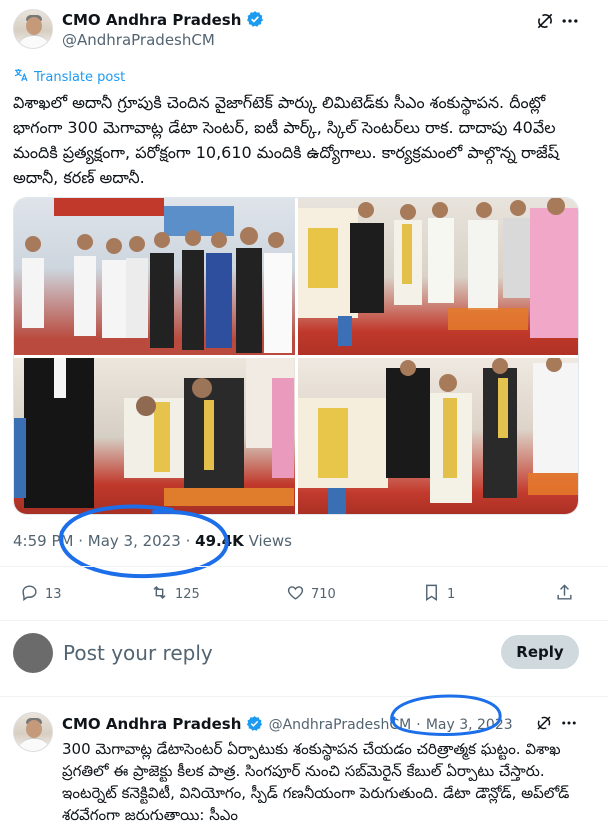 The height and width of the screenshot is (830, 608). What do you see at coordinates (151, 724) in the screenshot?
I see `reply-author-name: CMO Andhra Pradesh` at bounding box center [151, 724].